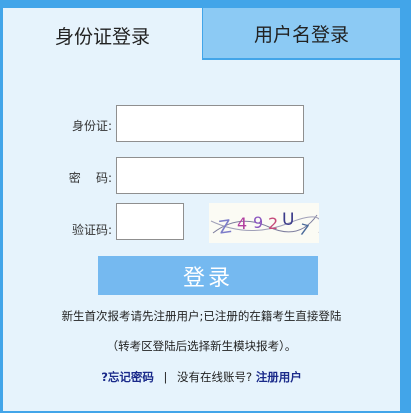  I want to click on login-button: 登录, so click(208, 275).